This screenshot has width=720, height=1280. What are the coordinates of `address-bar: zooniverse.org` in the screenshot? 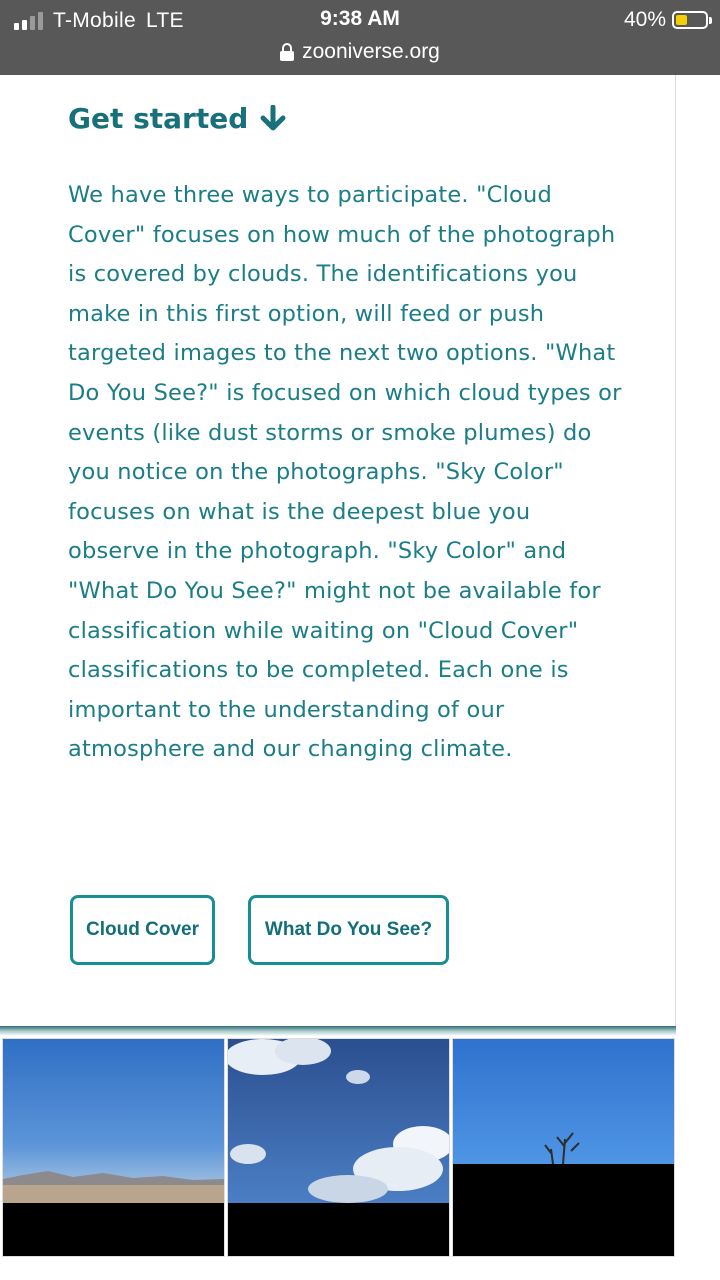 It's located at (360, 52).